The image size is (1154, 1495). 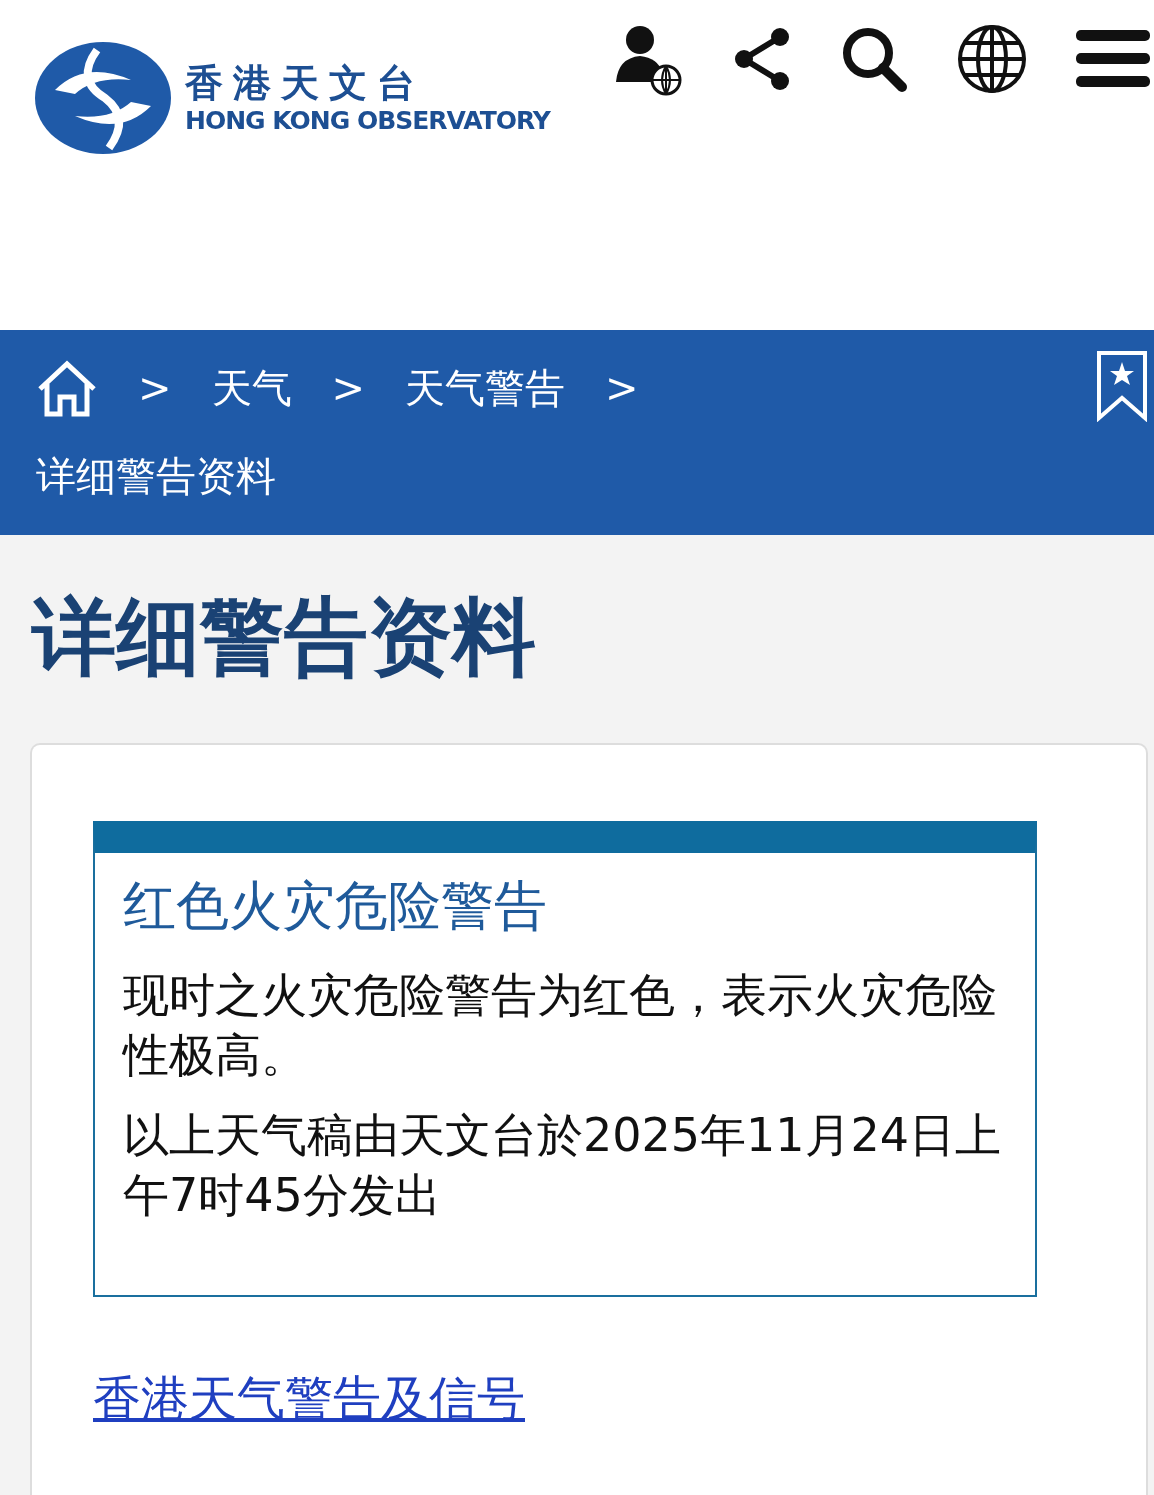 What do you see at coordinates (251, 388) in the screenshot?
I see `breadcrumb-link: 天气` at bounding box center [251, 388].